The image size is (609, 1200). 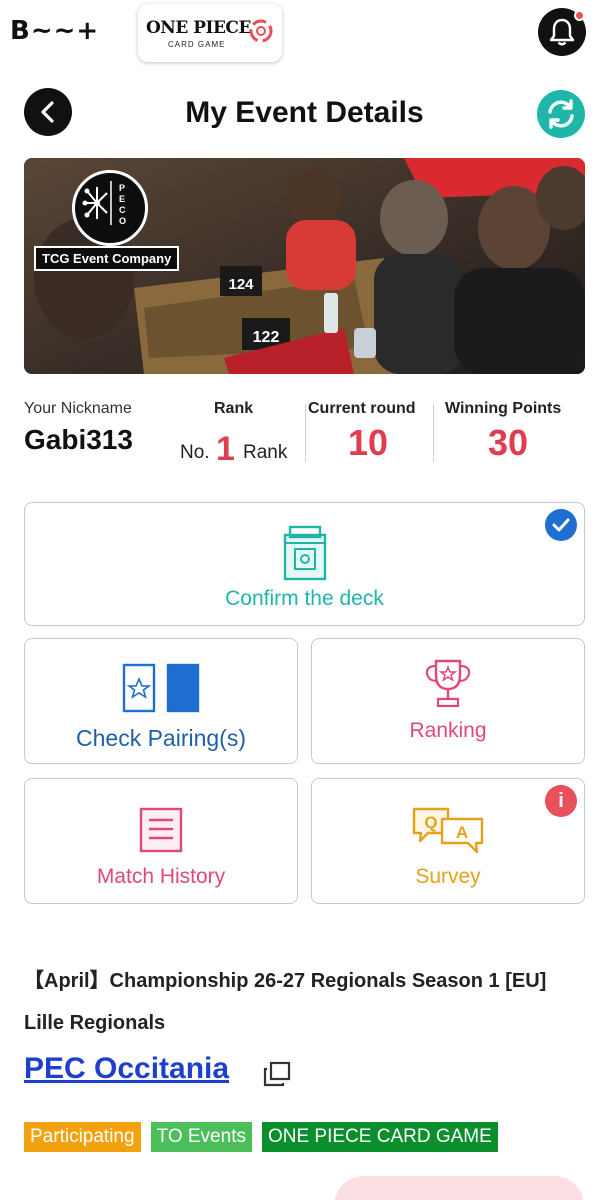 What do you see at coordinates (161, 688) in the screenshot?
I see `pairing-cards-icon` at bounding box center [161, 688].